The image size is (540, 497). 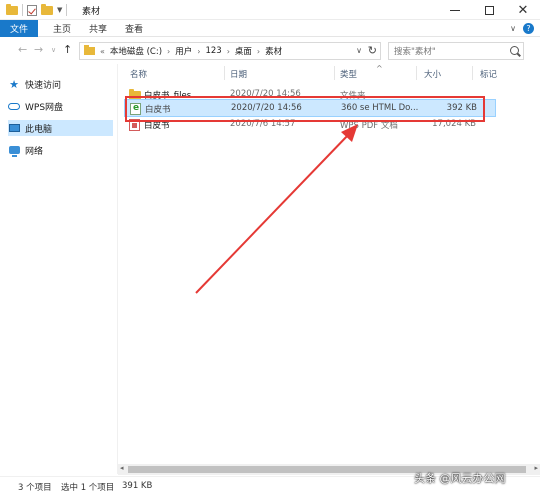 What do you see at coordinates (348, 74) in the screenshot?
I see `column-header-type: 类型` at bounding box center [348, 74].